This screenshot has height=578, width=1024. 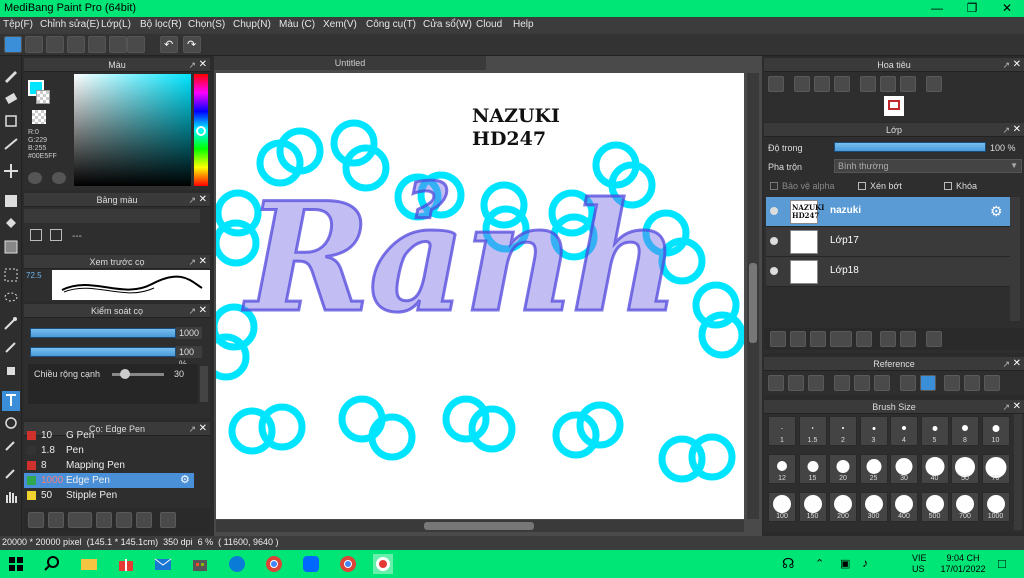 I want to click on close-button: ✕, so click(x=1007, y=8).